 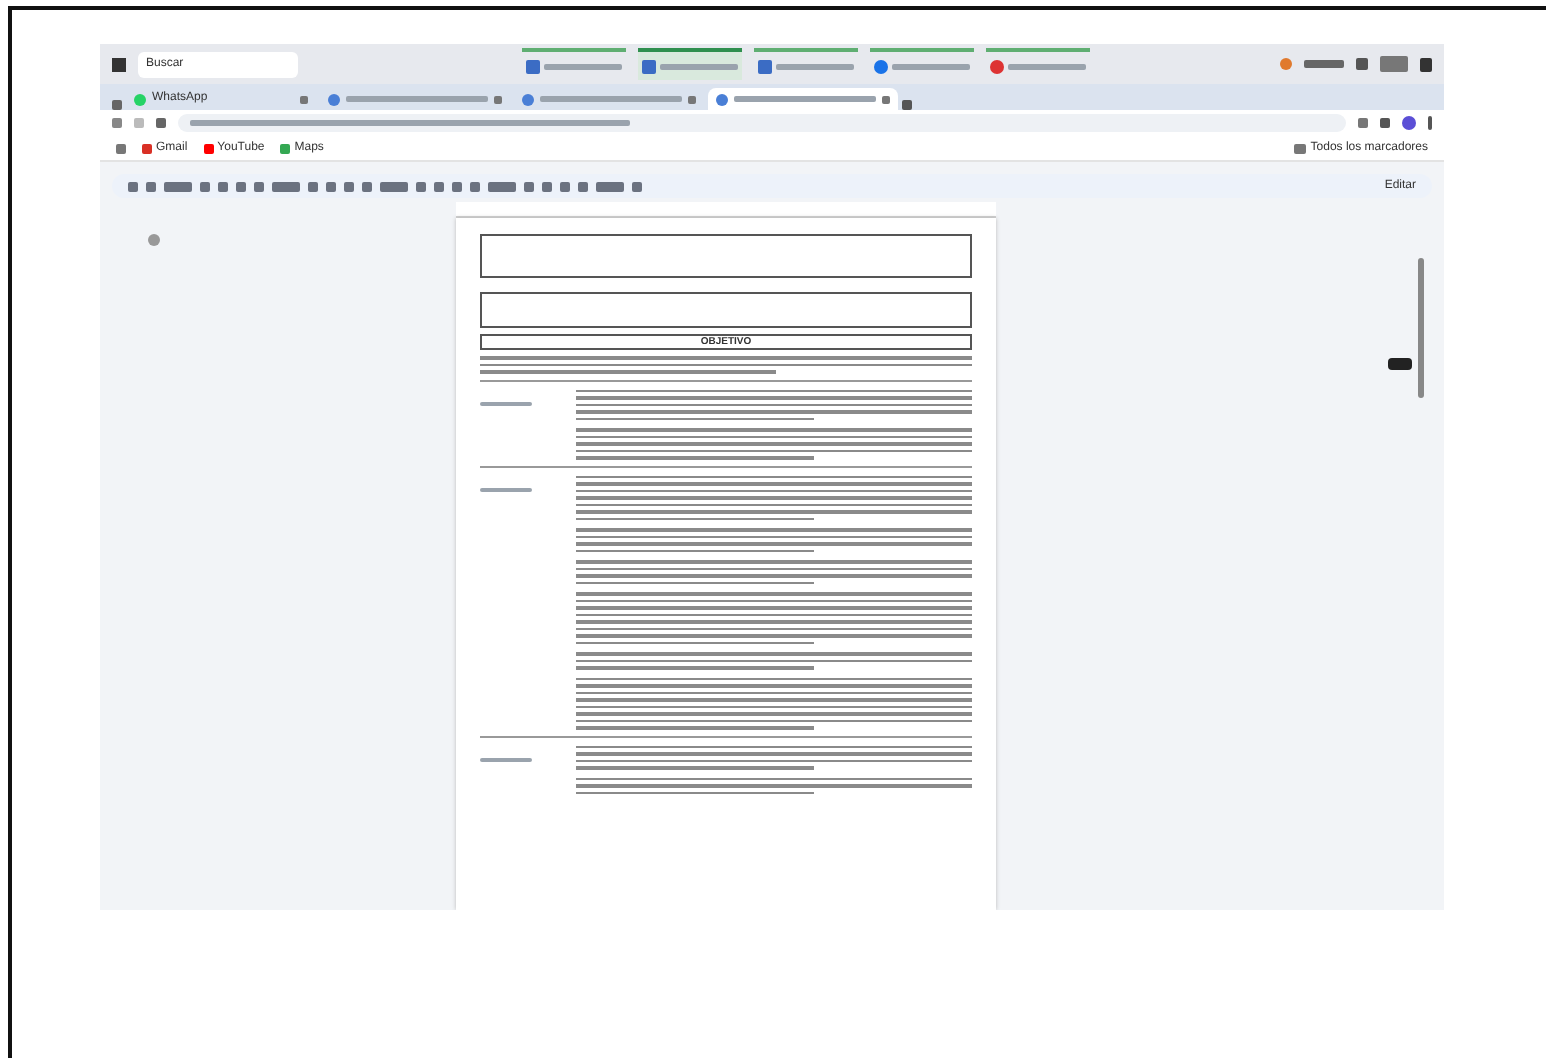 What do you see at coordinates (762, 123) in the screenshot?
I see `address-field` at bounding box center [762, 123].